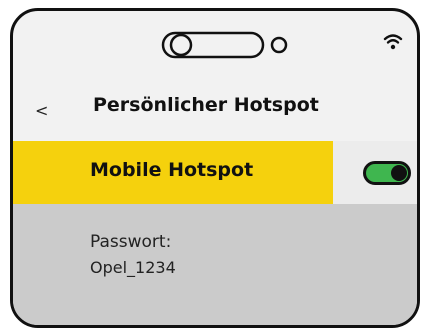 This screenshot has width=434, height=328. What do you see at coordinates (133, 267) in the screenshot?
I see `password-value: Opel_1234` at bounding box center [133, 267].